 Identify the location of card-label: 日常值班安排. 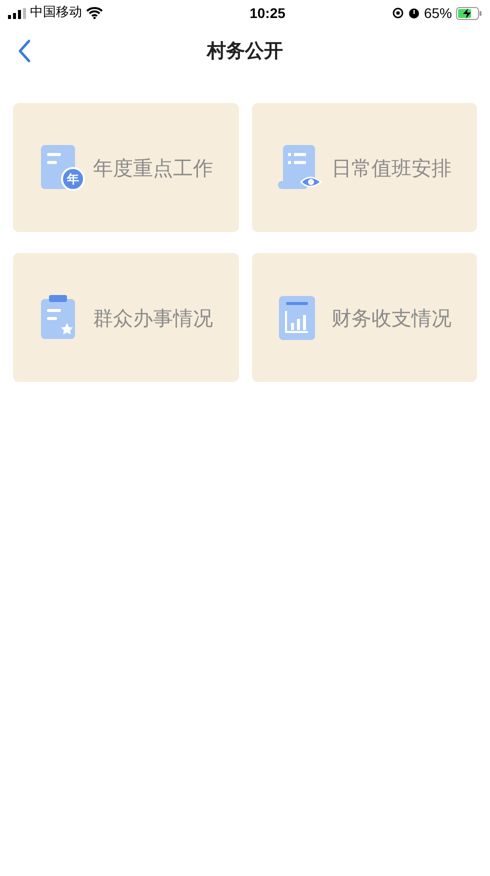
(391, 168).